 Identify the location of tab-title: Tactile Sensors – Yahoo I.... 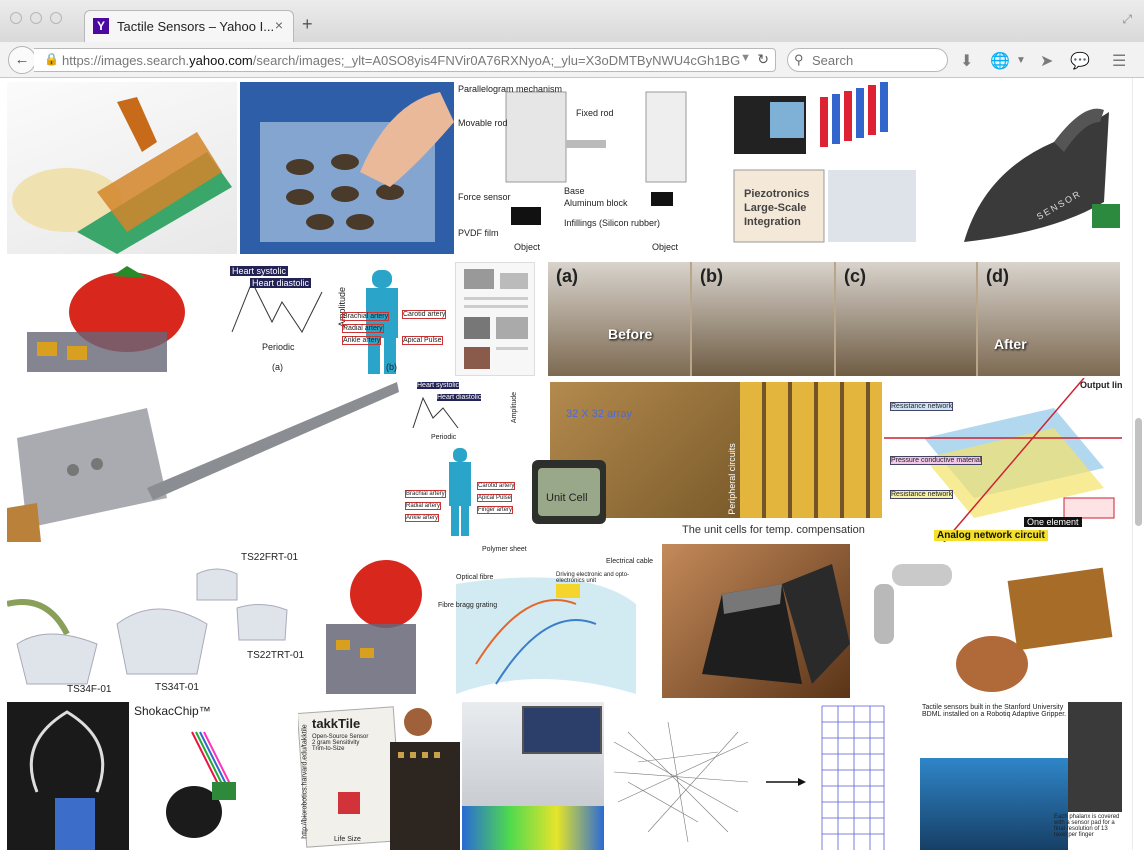
(196, 26).